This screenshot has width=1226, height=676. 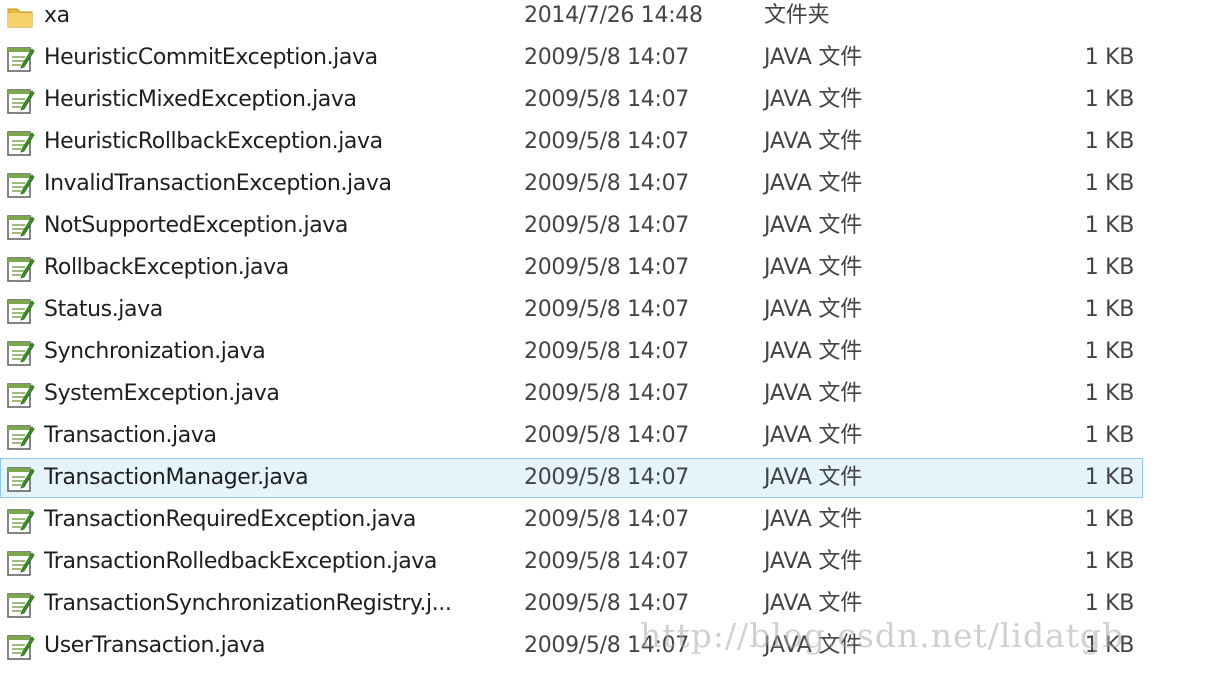 I want to click on file-name: HeuristicCommitException.java, so click(x=211, y=57).